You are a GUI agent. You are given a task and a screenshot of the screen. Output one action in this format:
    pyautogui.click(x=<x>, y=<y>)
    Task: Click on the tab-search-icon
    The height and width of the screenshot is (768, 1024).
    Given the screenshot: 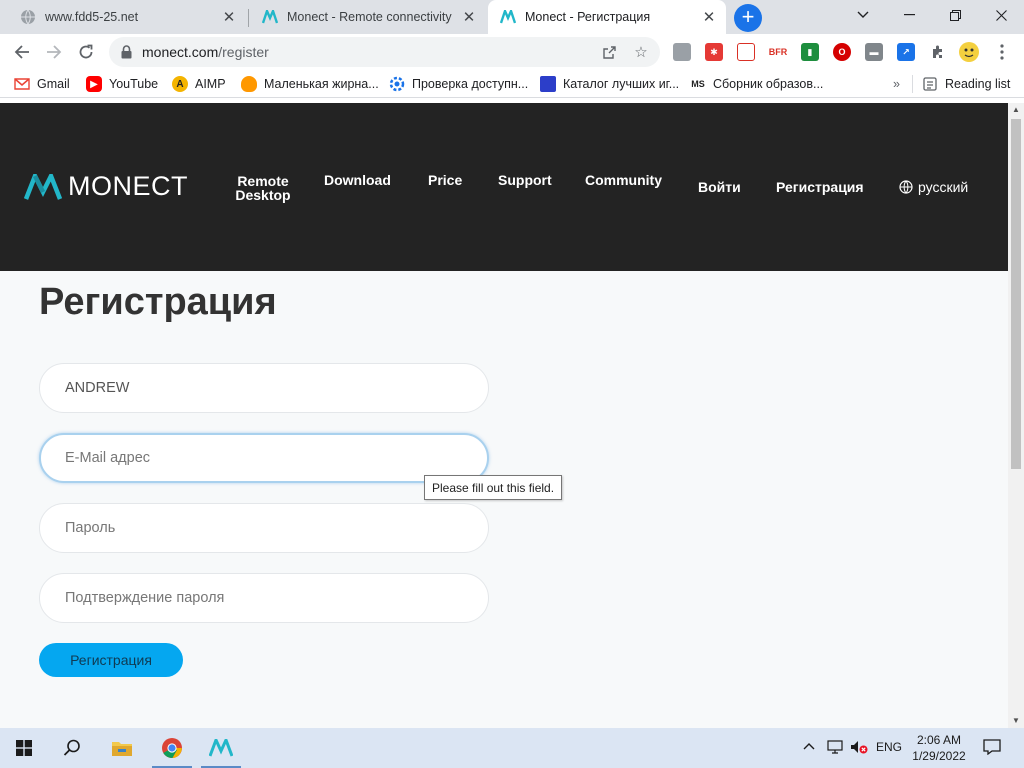 What is the action you would take?
    pyautogui.click(x=863, y=15)
    